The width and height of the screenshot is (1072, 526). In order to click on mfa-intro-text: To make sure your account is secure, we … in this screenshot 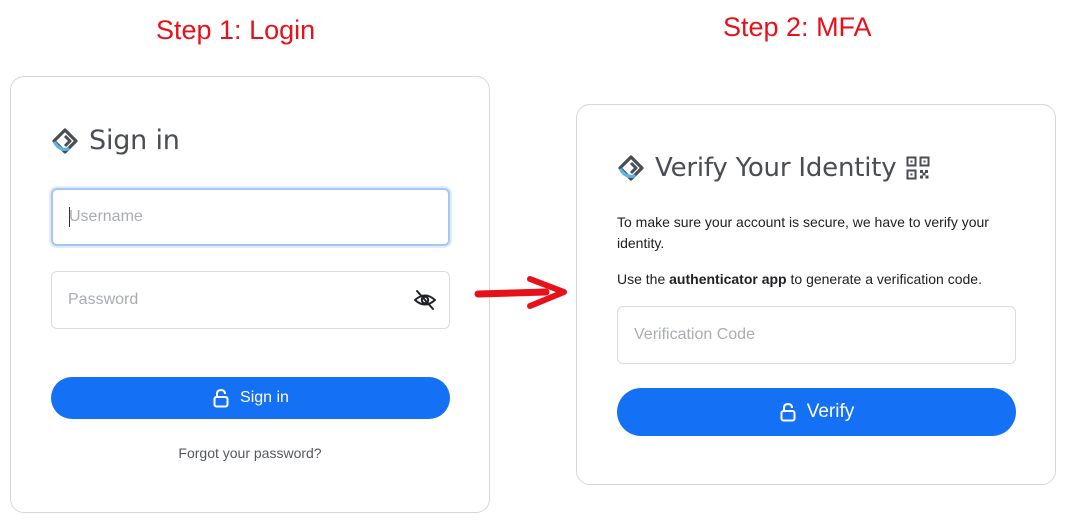, I will do `click(803, 232)`.